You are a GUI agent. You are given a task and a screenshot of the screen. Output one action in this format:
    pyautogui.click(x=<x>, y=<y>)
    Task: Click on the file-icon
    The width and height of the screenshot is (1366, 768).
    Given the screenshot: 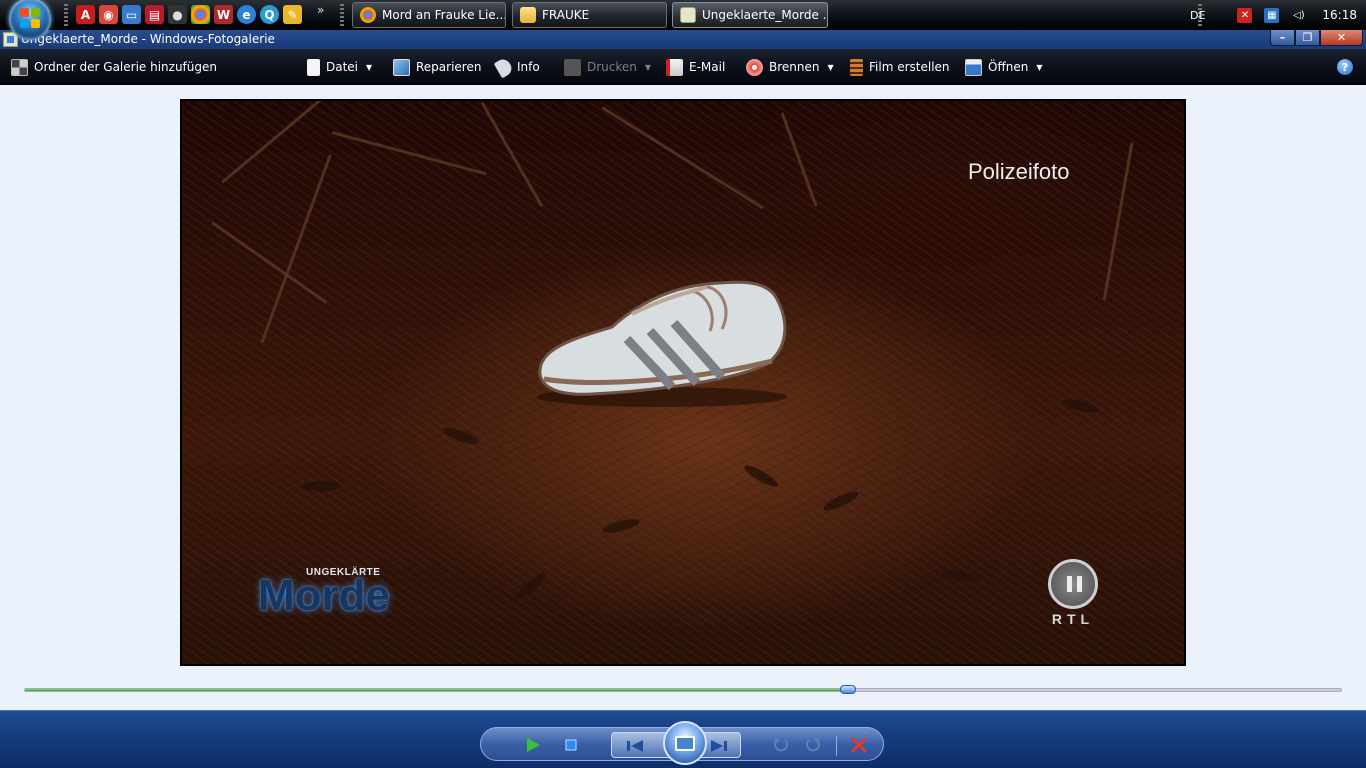 What is the action you would take?
    pyautogui.click(x=313, y=67)
    